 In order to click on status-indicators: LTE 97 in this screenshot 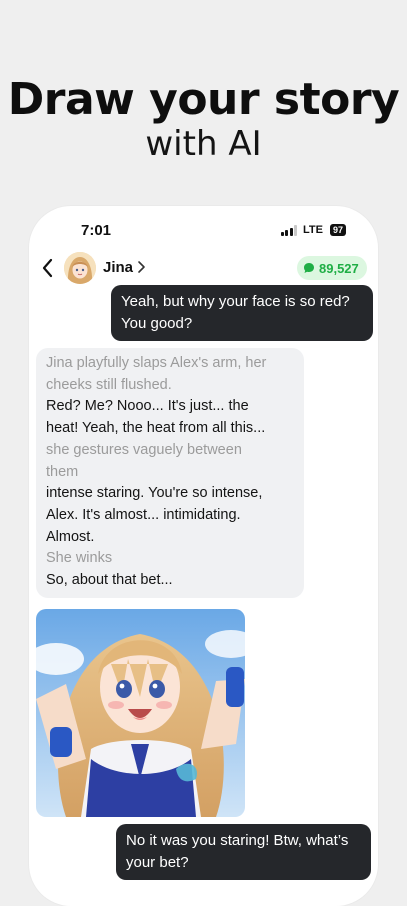, I will do `click(313, 230)`.